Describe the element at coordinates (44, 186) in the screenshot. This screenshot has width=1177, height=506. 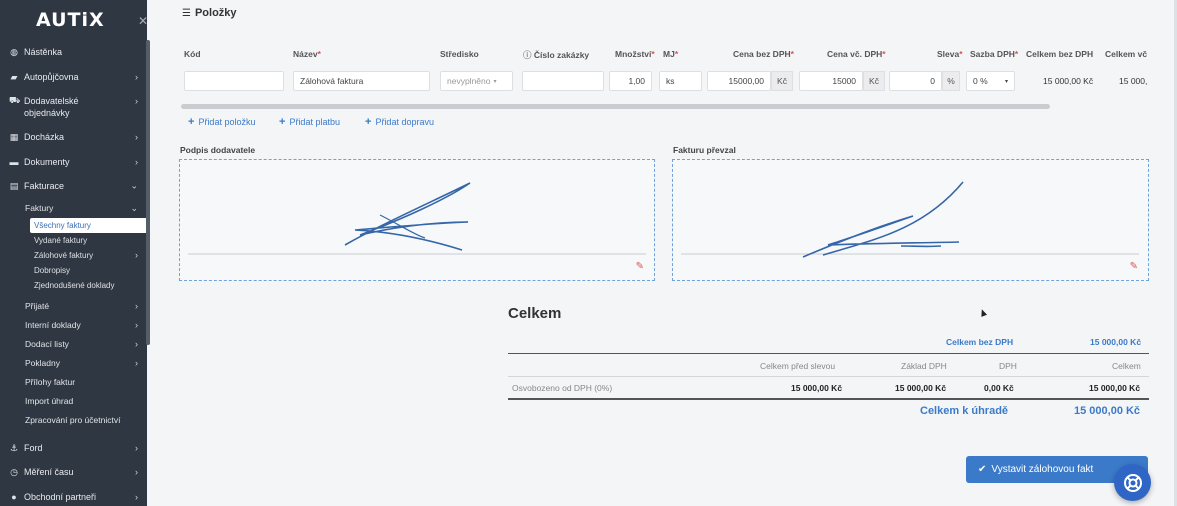
I see `sidebar-item-label: Fakturace` at that location.